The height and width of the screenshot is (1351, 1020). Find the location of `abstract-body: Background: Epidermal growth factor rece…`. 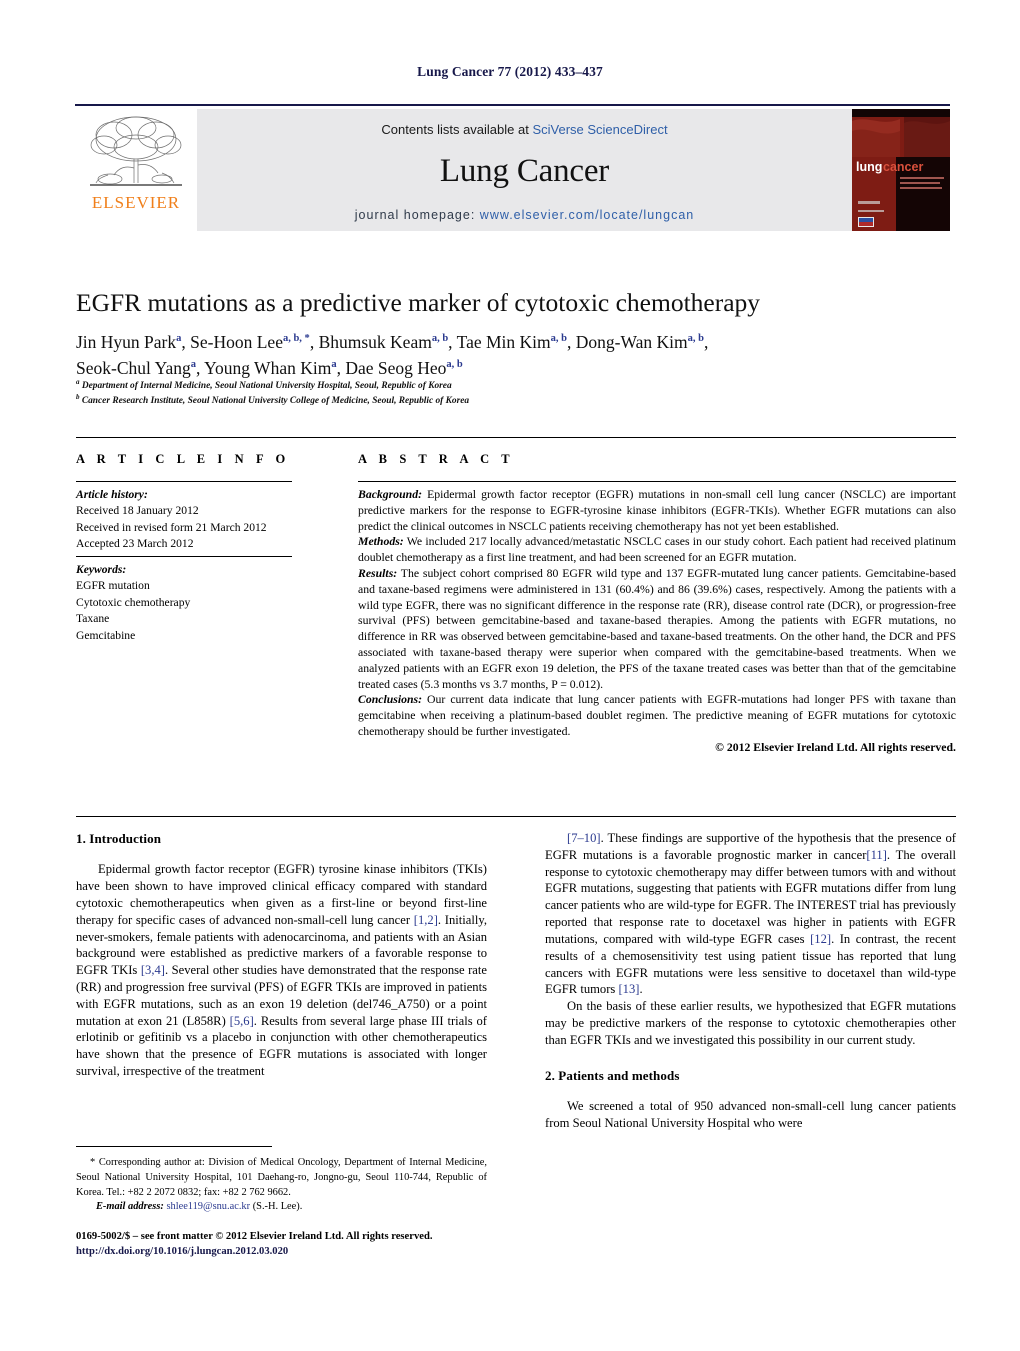

abstract-body: Background: Epidermal growth factor rece… is located at coordinates (657, 621).